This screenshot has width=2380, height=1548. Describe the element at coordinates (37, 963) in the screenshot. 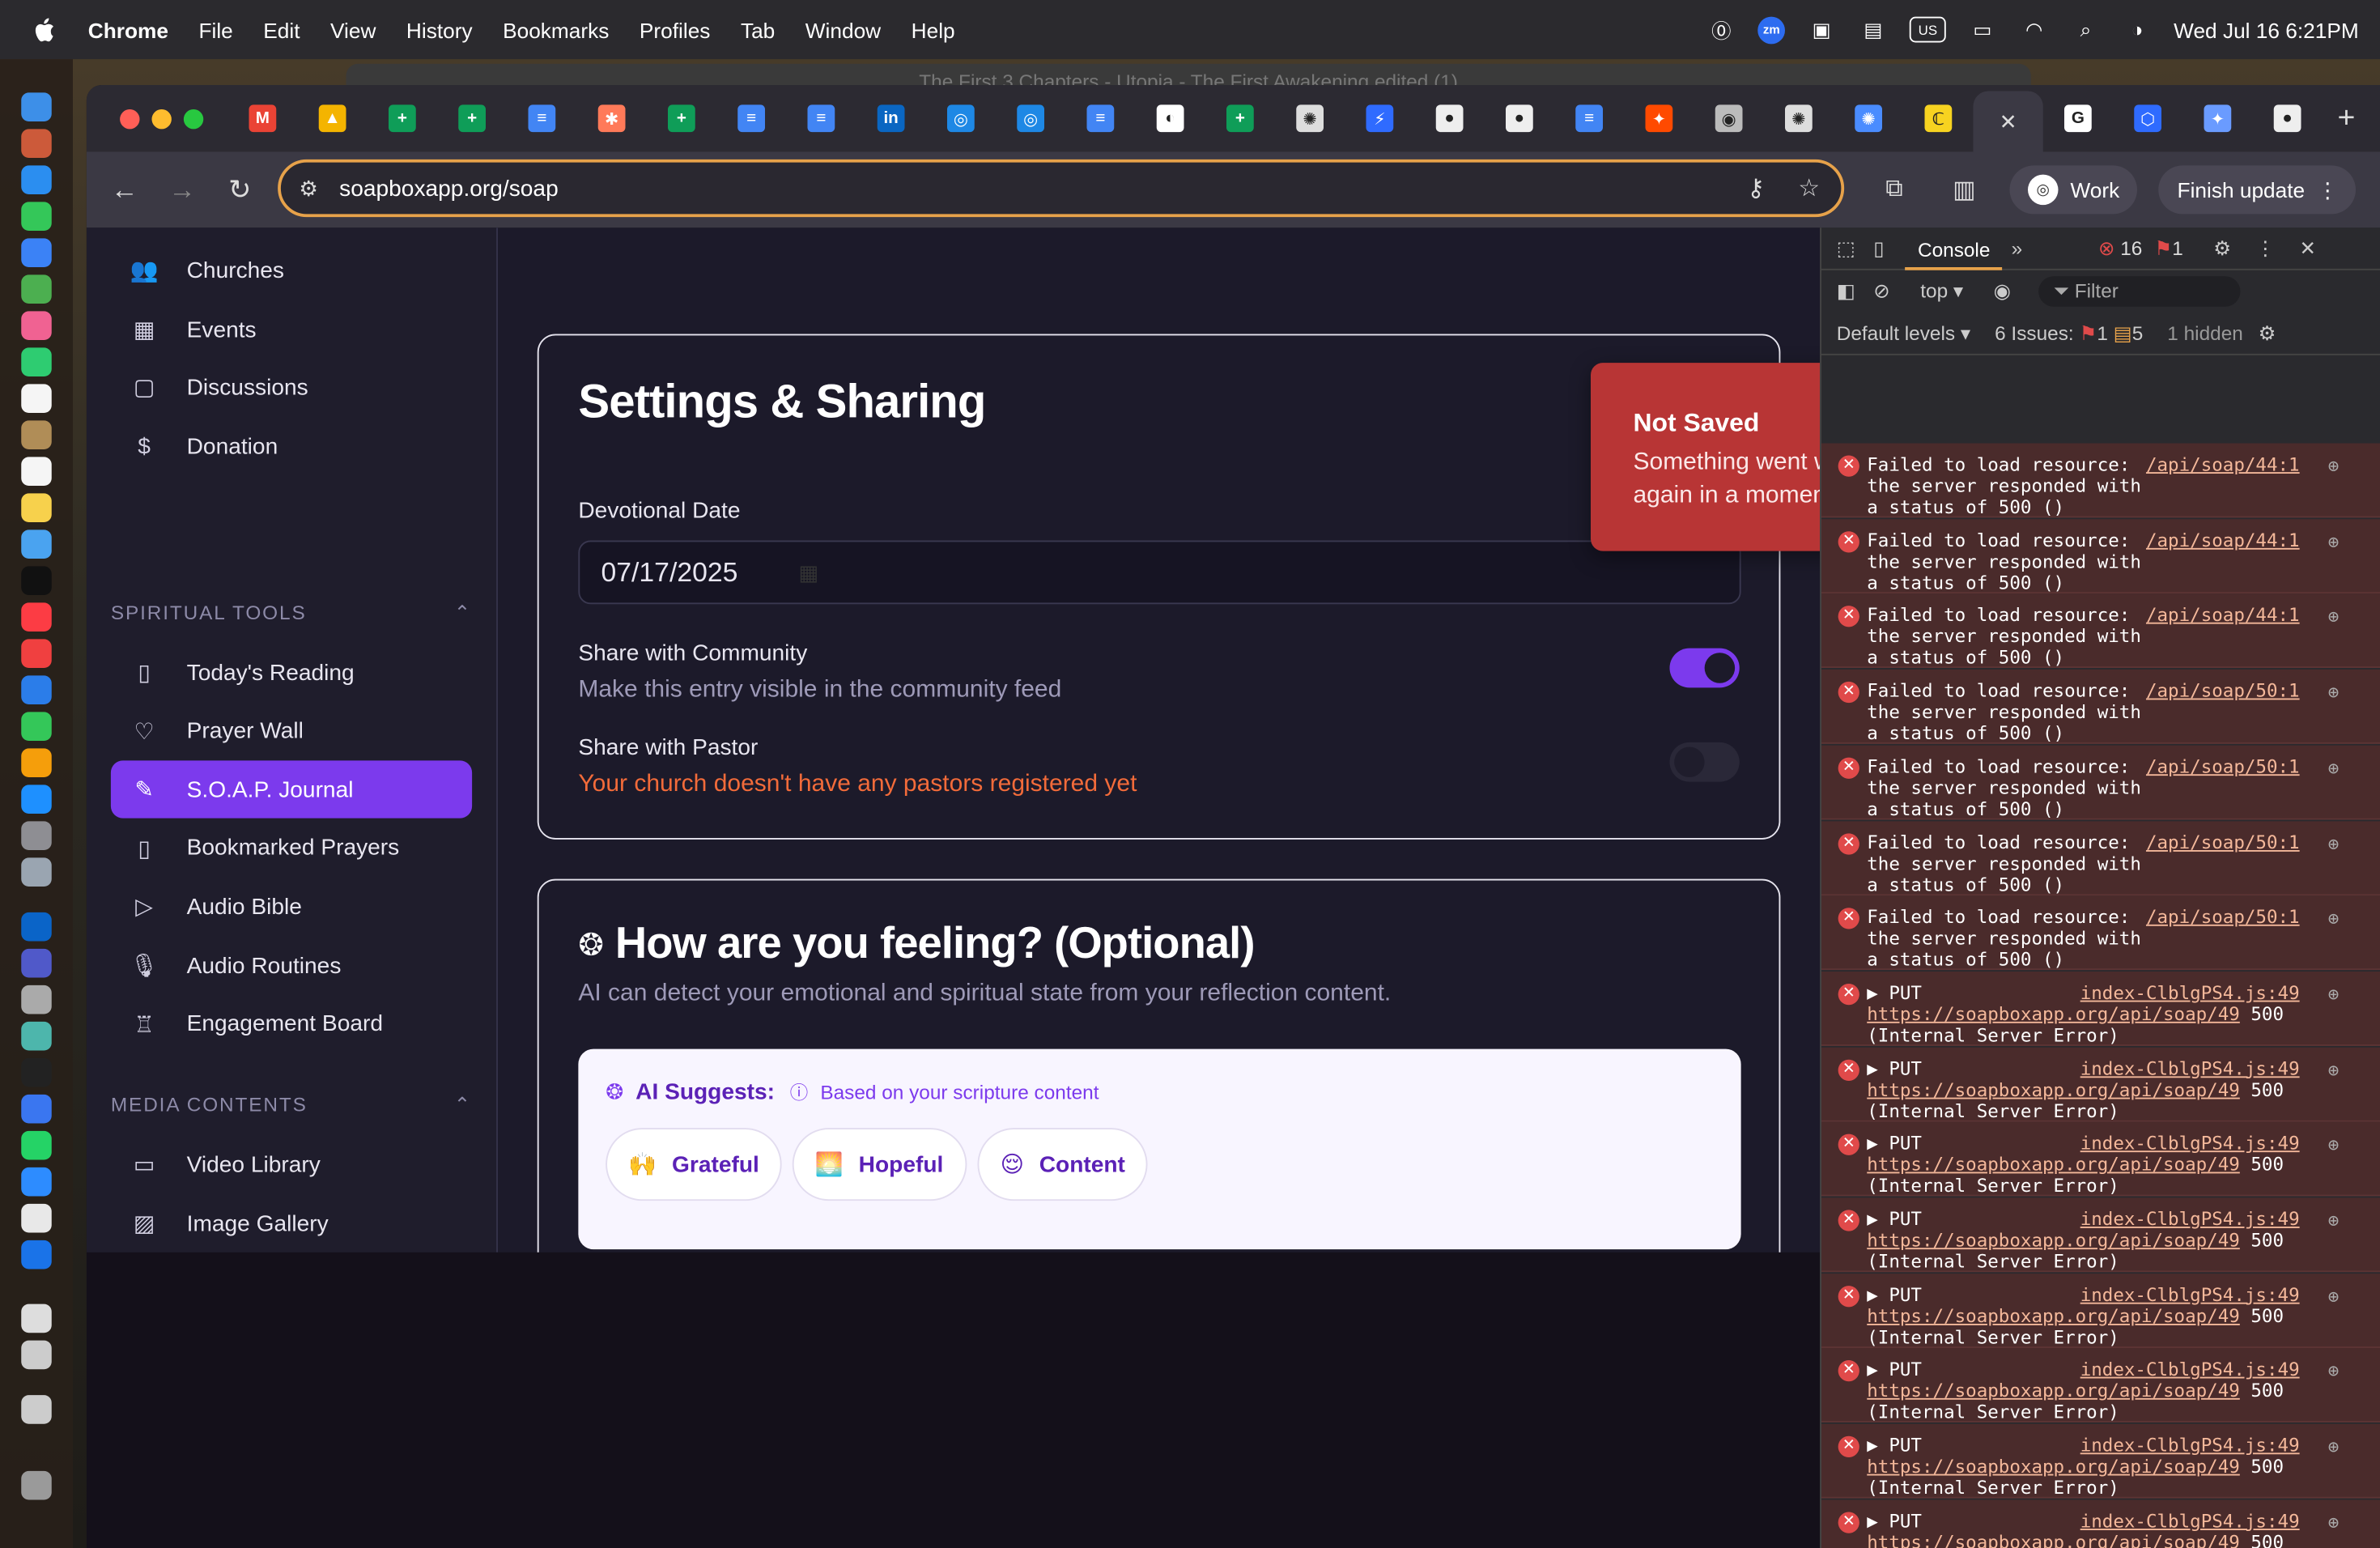

I see `teams-dock-icon` at that location.